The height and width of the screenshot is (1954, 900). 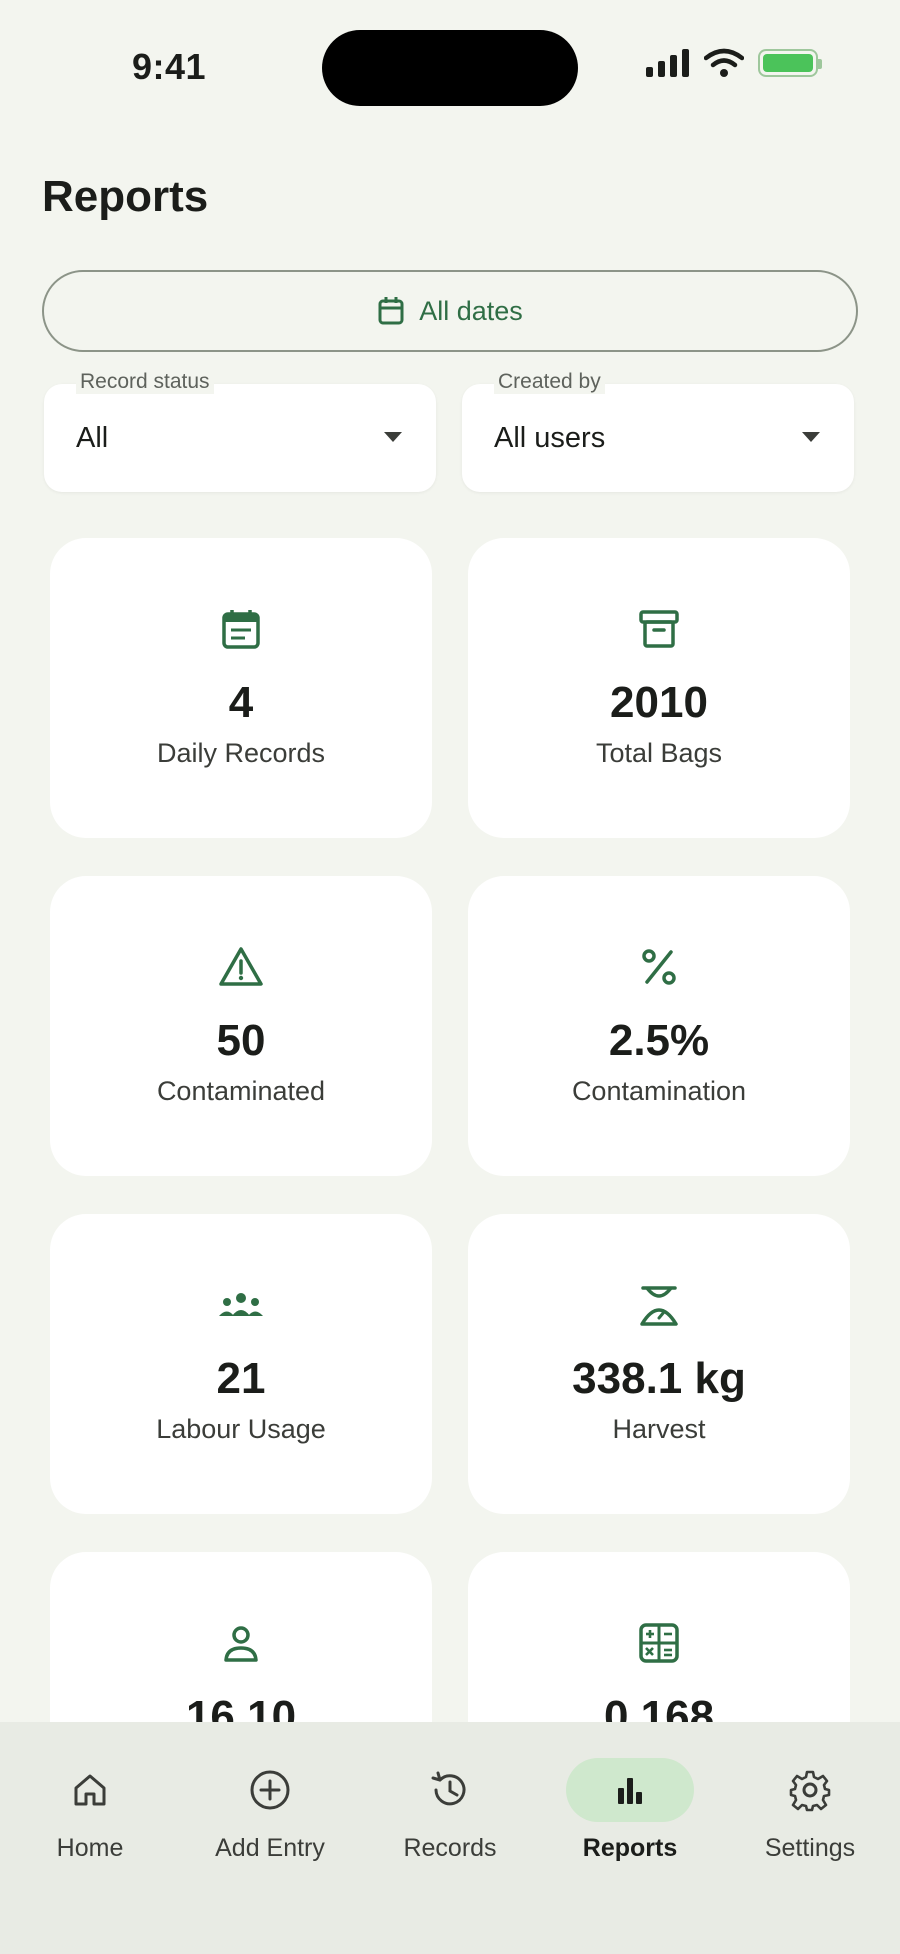 I want to click on nav-item-reports: Reports, so click(x=630, y=1810).